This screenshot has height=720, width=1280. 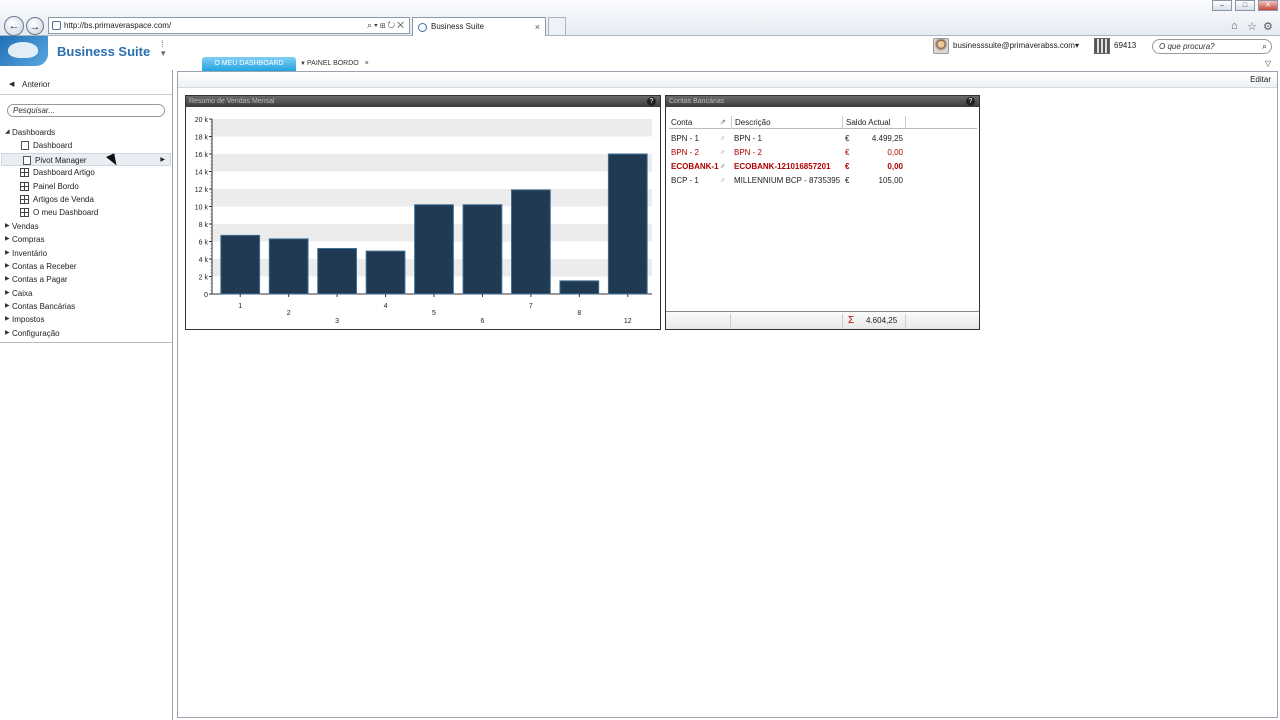 I want to click on home-icon: ⌂, so click(x=1234, y=26).